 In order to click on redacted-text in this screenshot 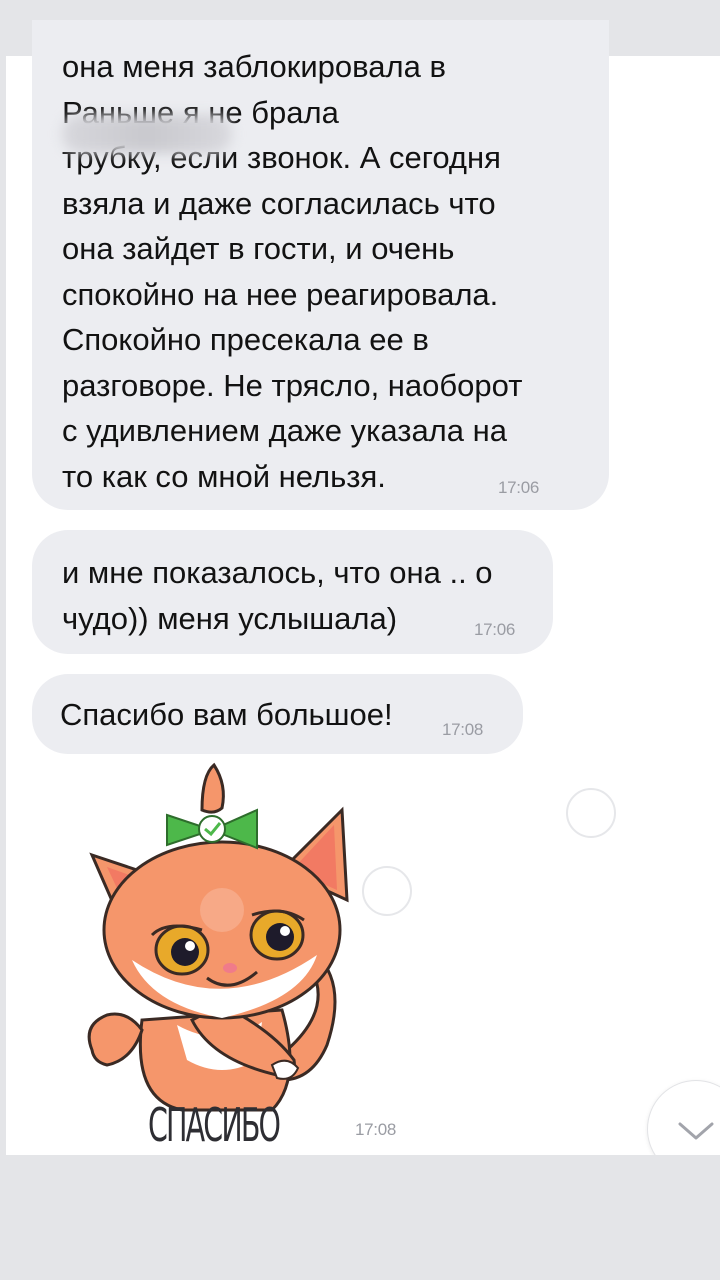, I will do `click(147, 134)`.